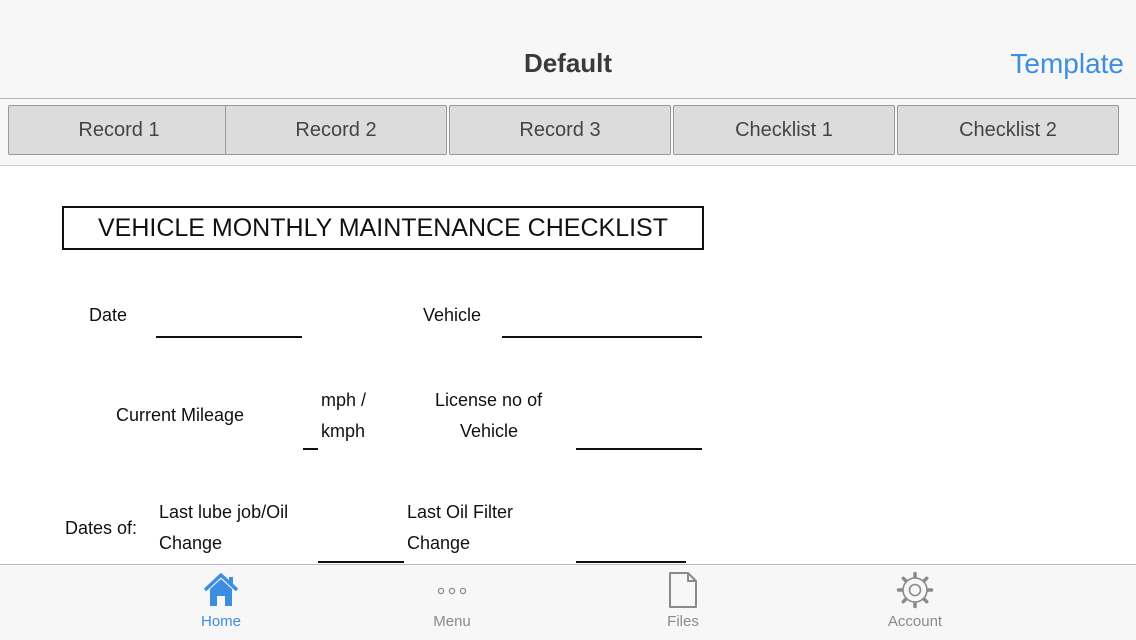 The height and width of the screenshot is (640, 1136). What do you see at coordinates (452, 315) in the screenshot?
I see `vehicle-label: Vehicle` at bounding box center [452, 315].